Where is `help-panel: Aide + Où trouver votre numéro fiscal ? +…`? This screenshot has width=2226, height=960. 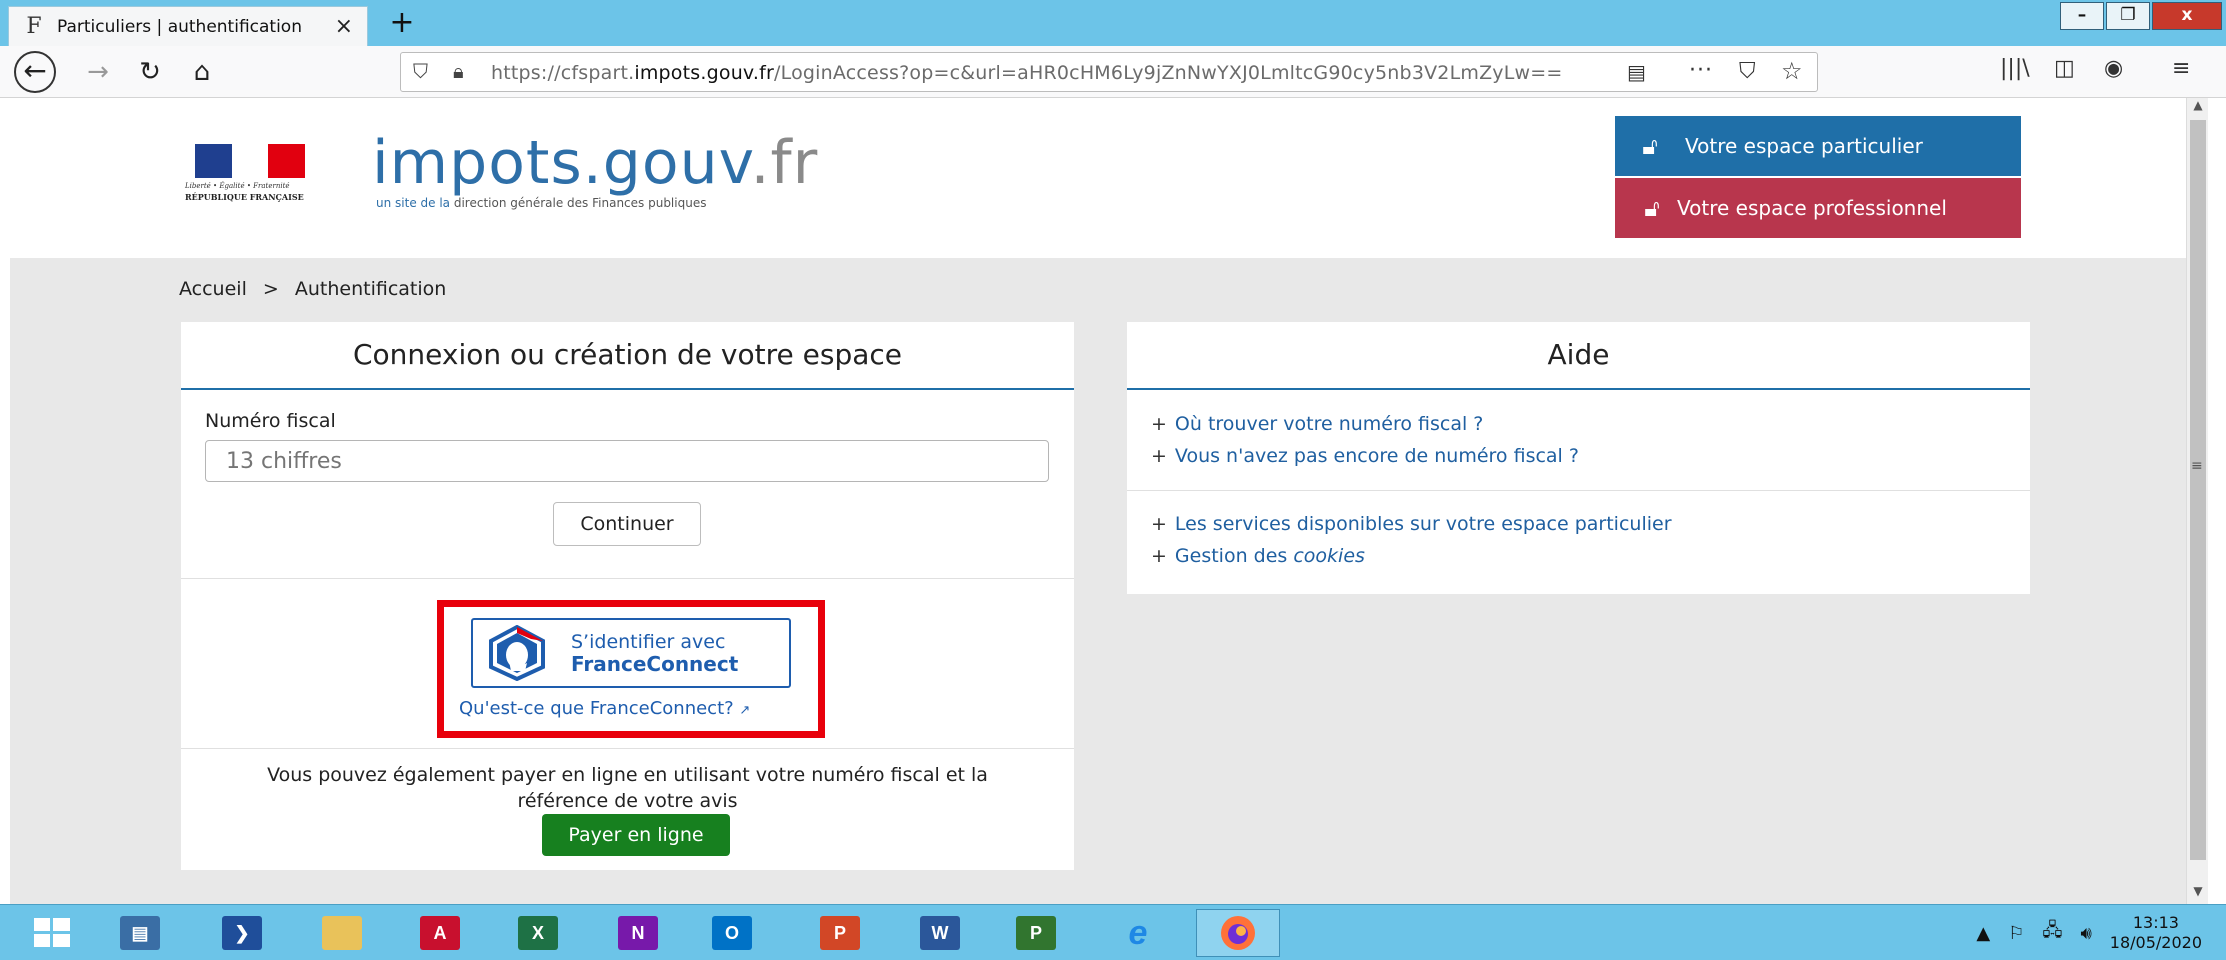 help-panel: Aide + Où trouver votre numéro fiscal ? +… is located at coordinates (1578, 458).